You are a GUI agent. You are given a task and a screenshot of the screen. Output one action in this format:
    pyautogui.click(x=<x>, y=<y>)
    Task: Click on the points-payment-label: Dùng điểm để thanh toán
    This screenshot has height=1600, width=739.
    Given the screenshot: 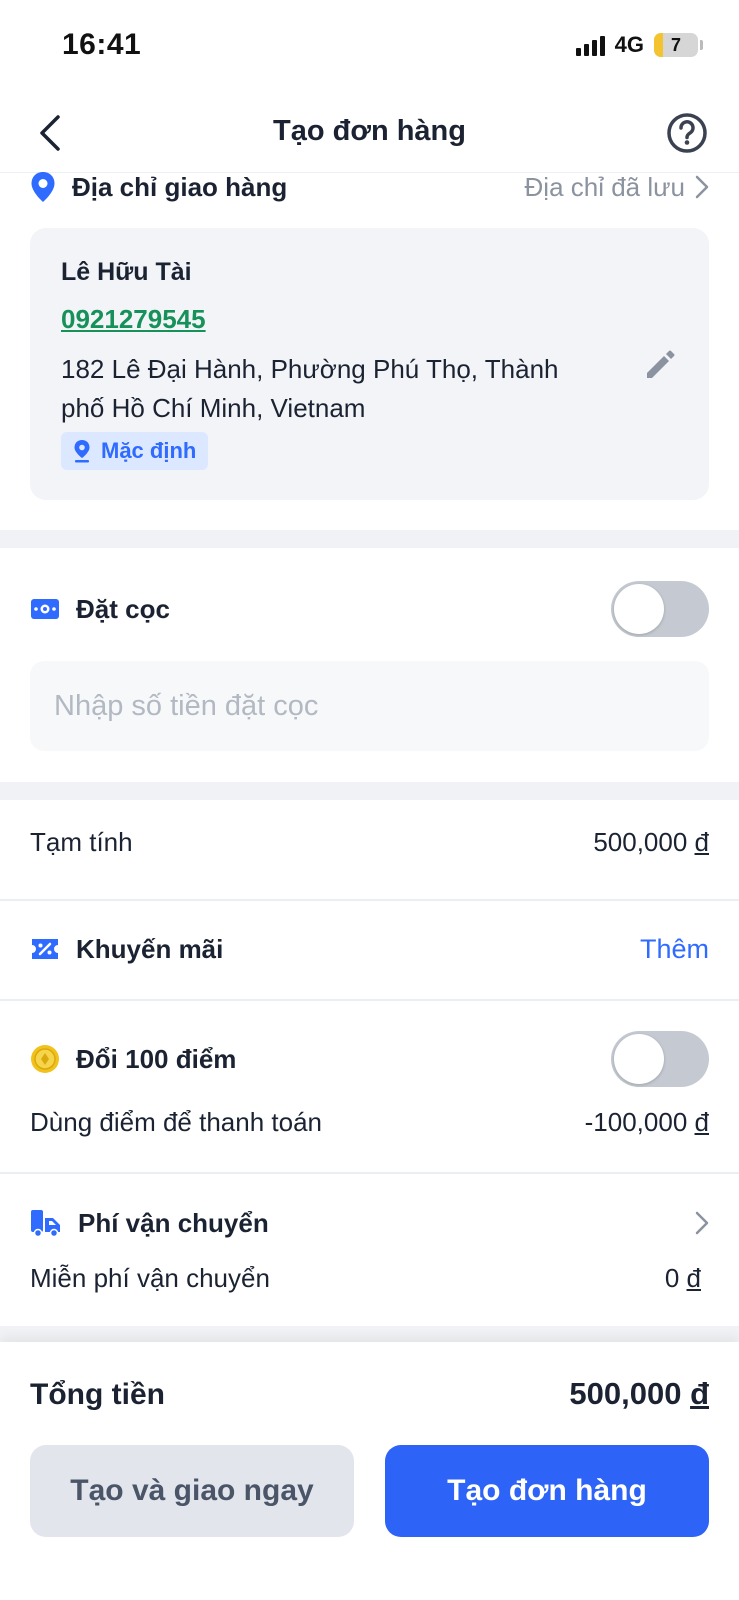 What is the action you would take?
    pyautogui.click(x=176, y=1121)
    